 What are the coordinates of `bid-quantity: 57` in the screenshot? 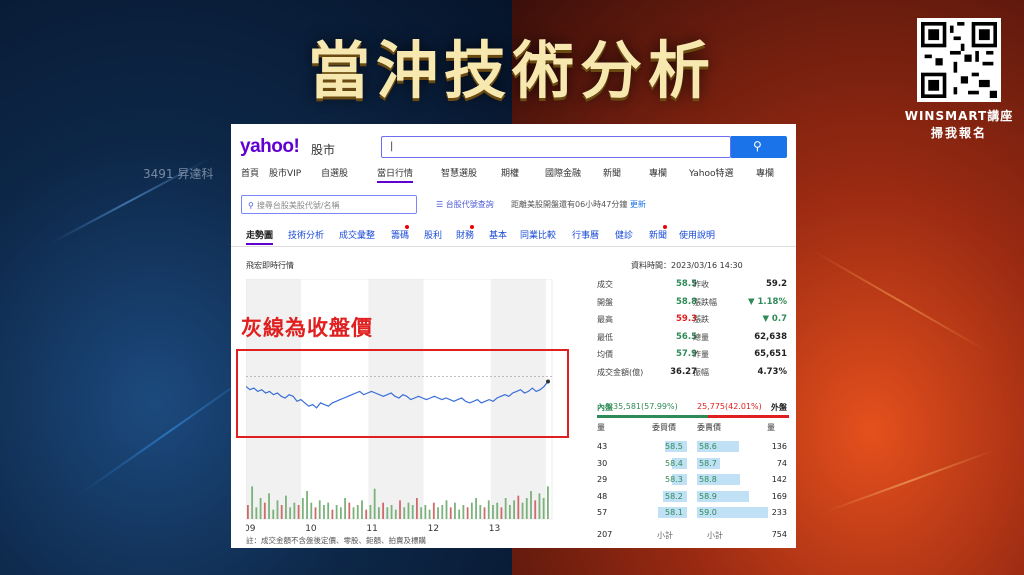 It's located at (602, 512).